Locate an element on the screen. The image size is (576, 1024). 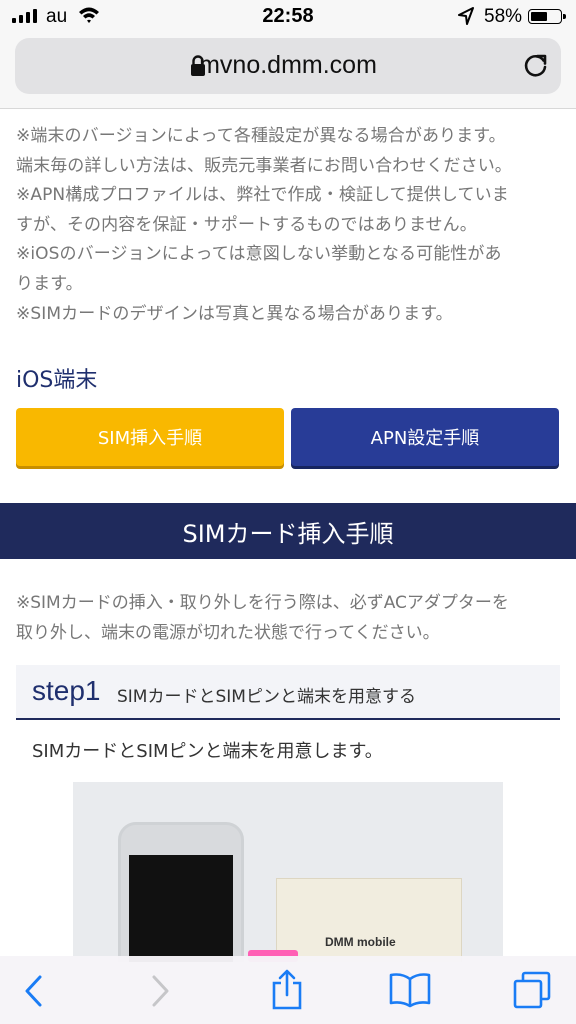
step-header: step1 SIMカードとSIMピンと端末を用意する is located at coordinates (288, 692).